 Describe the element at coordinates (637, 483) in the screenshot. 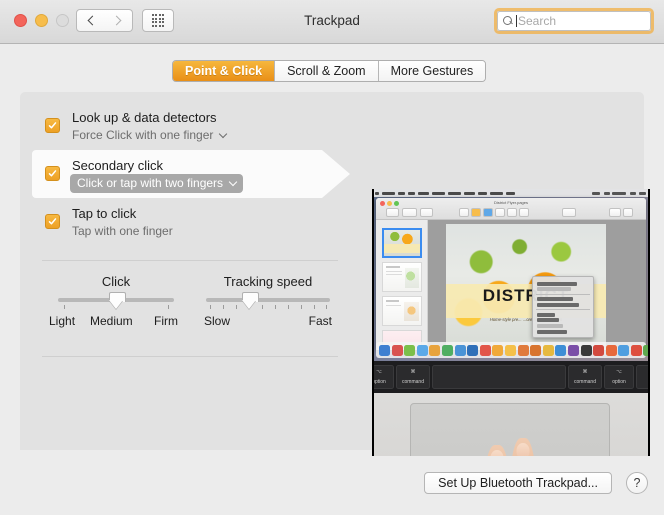

I see `help-button: ?` at that location.